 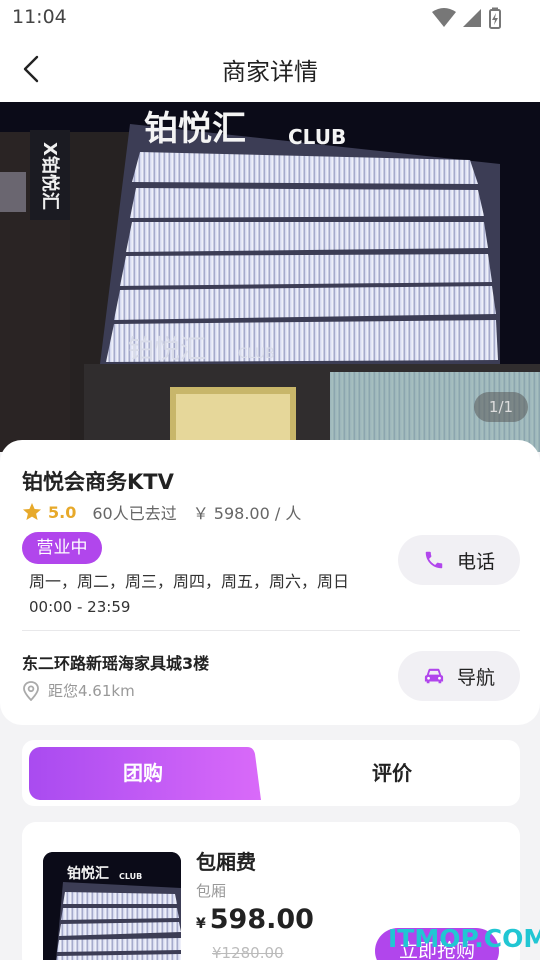 What do you see at coordinates (211, 891) in the screenshot?
I see `deal-subtitle: 包厢` at bounding box center [211, 891].